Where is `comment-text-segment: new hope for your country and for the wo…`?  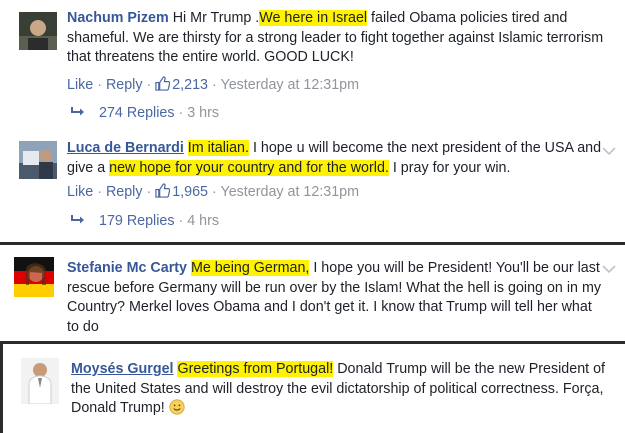 comment-text-segment: new hope for your country and for the wo… is located at coordinates (249, 167).